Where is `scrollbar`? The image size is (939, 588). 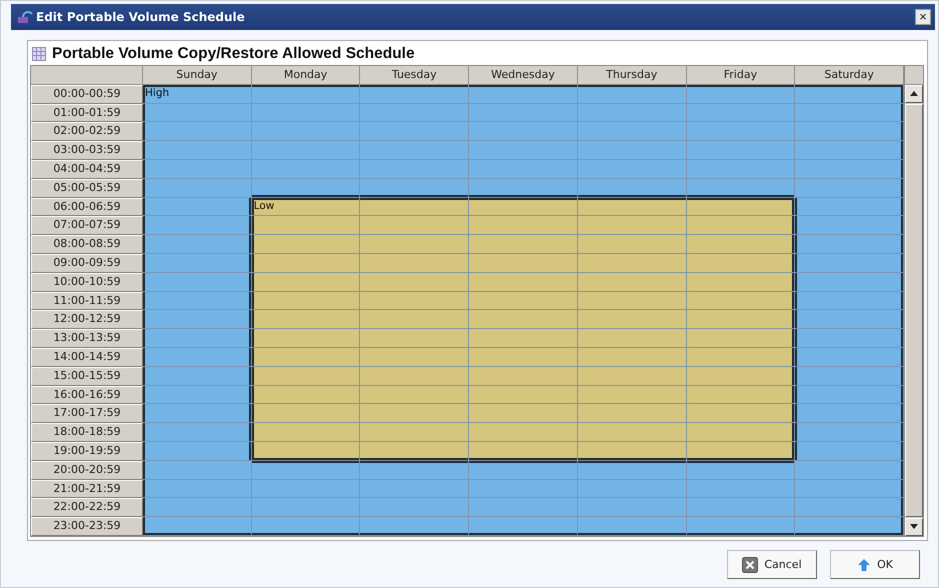
scrollbar is located at coordinates (913, 301).